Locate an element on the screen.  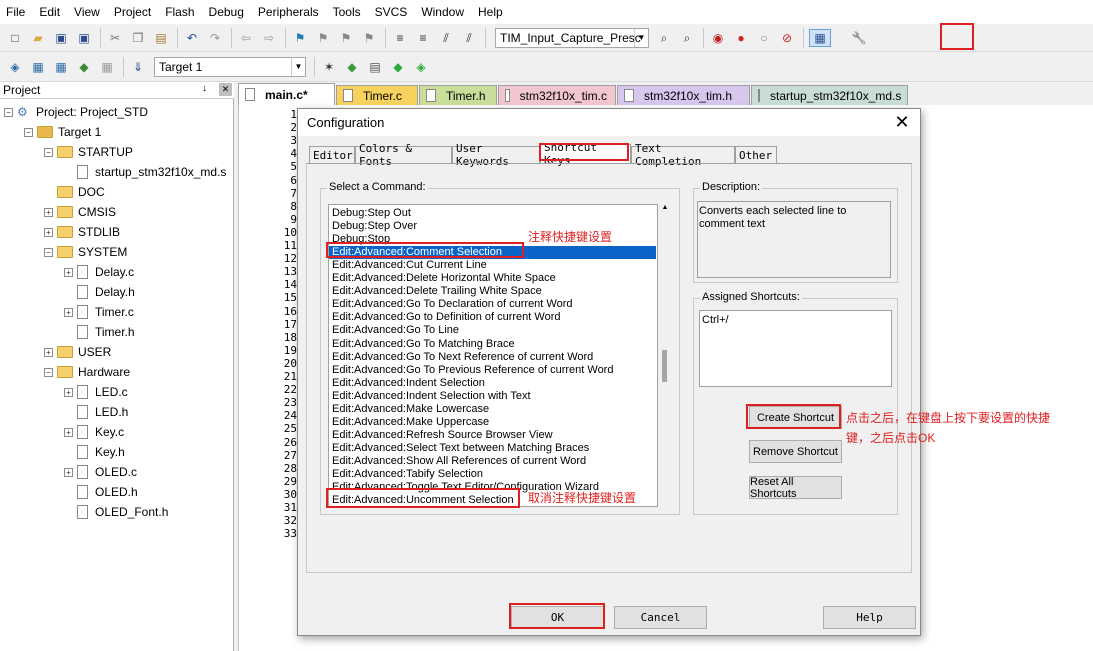
configuration-wrench-icon: 🔧 is located at coordinates (859, 38).